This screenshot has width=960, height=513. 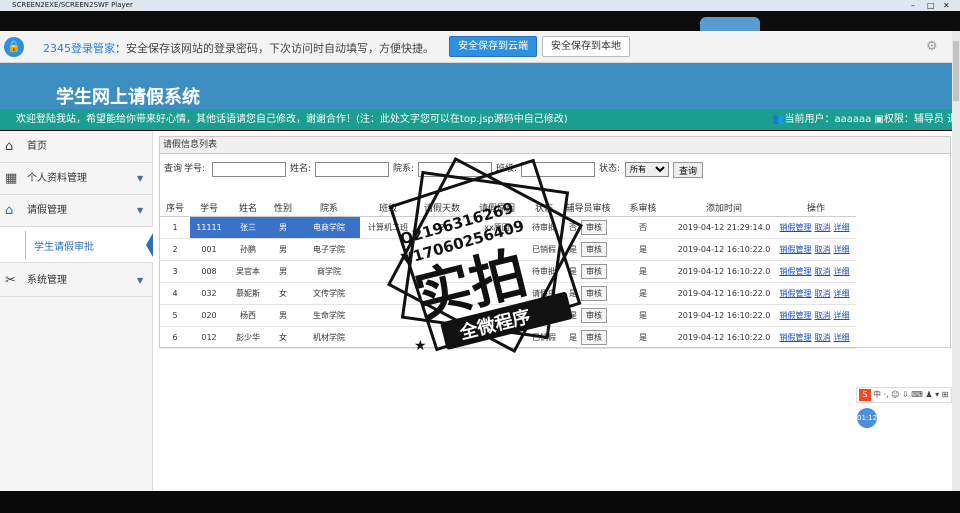 I want to click on column-header: 序号, so click(x=175, y=208).